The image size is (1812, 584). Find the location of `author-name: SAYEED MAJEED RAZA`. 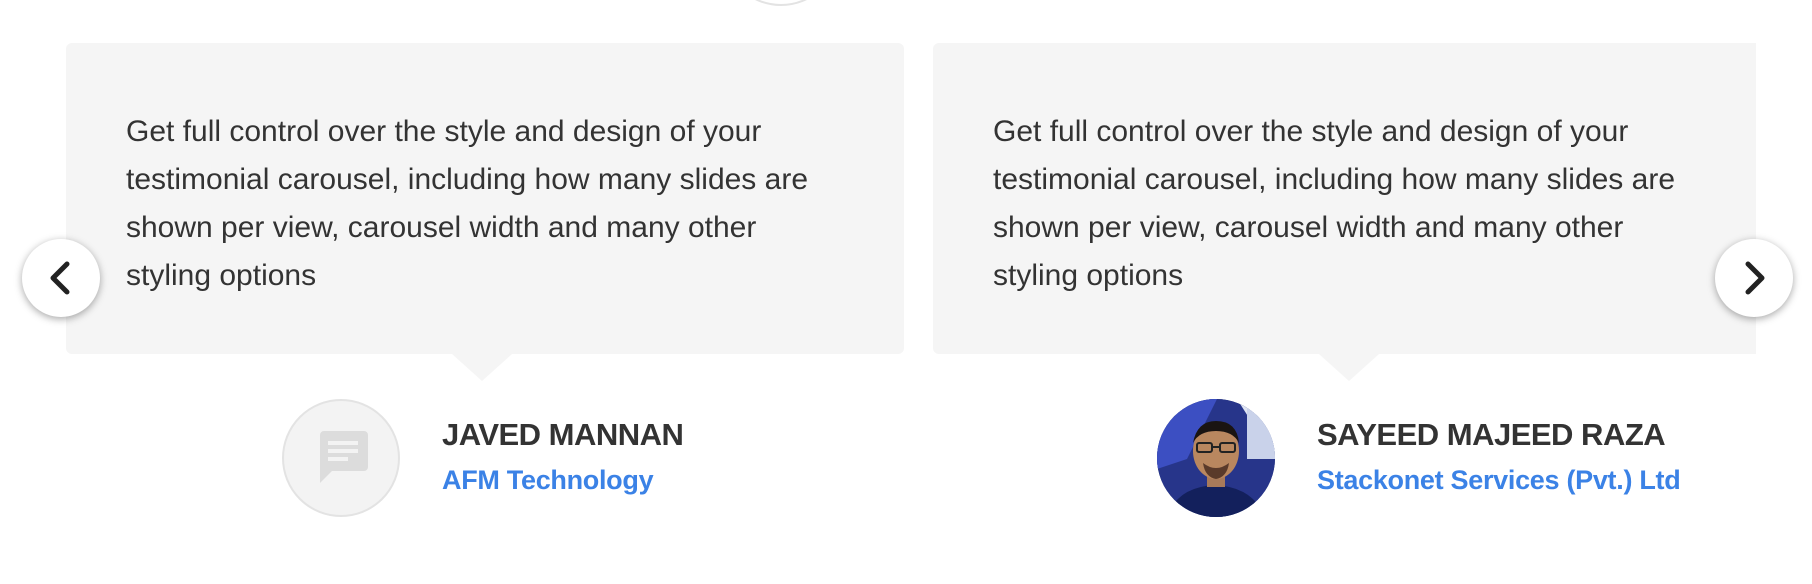

author-name: SAYEED MAJEED RAZA is located at coordinates (1491, 434).